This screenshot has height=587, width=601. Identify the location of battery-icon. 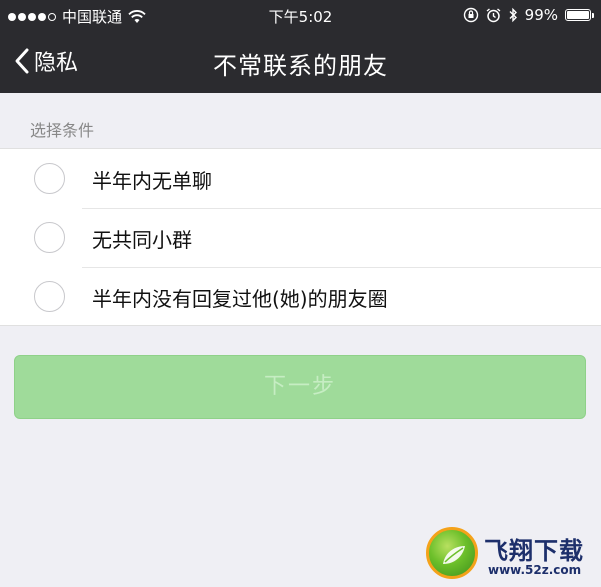
(579, 15).